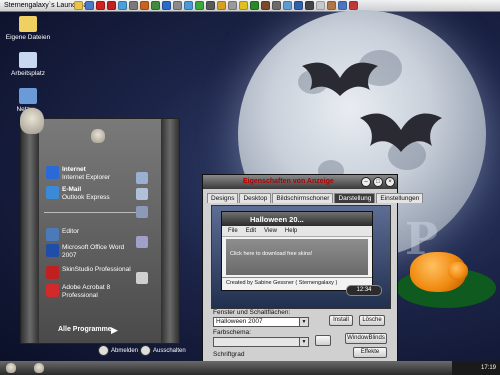 The width and height of the screenshot is (500, 375). Describe the element at coordinates (298, 5) in the screenshot. I see `shield-icon` at that location.